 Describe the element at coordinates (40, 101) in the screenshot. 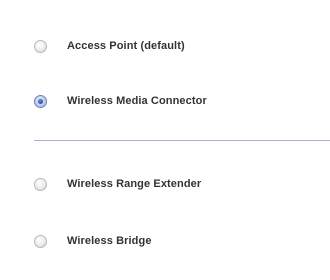

I see `radio-wireless-media-connector` at that location.